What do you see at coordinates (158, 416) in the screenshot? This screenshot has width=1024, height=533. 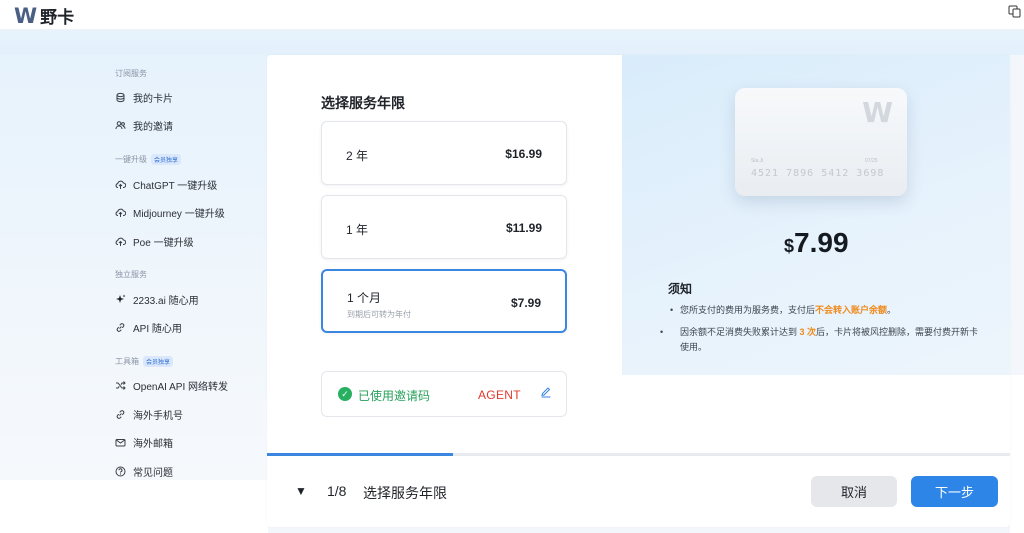 I see `sidebar-item-label: 海外手机号` at bounding box center [158, 416].